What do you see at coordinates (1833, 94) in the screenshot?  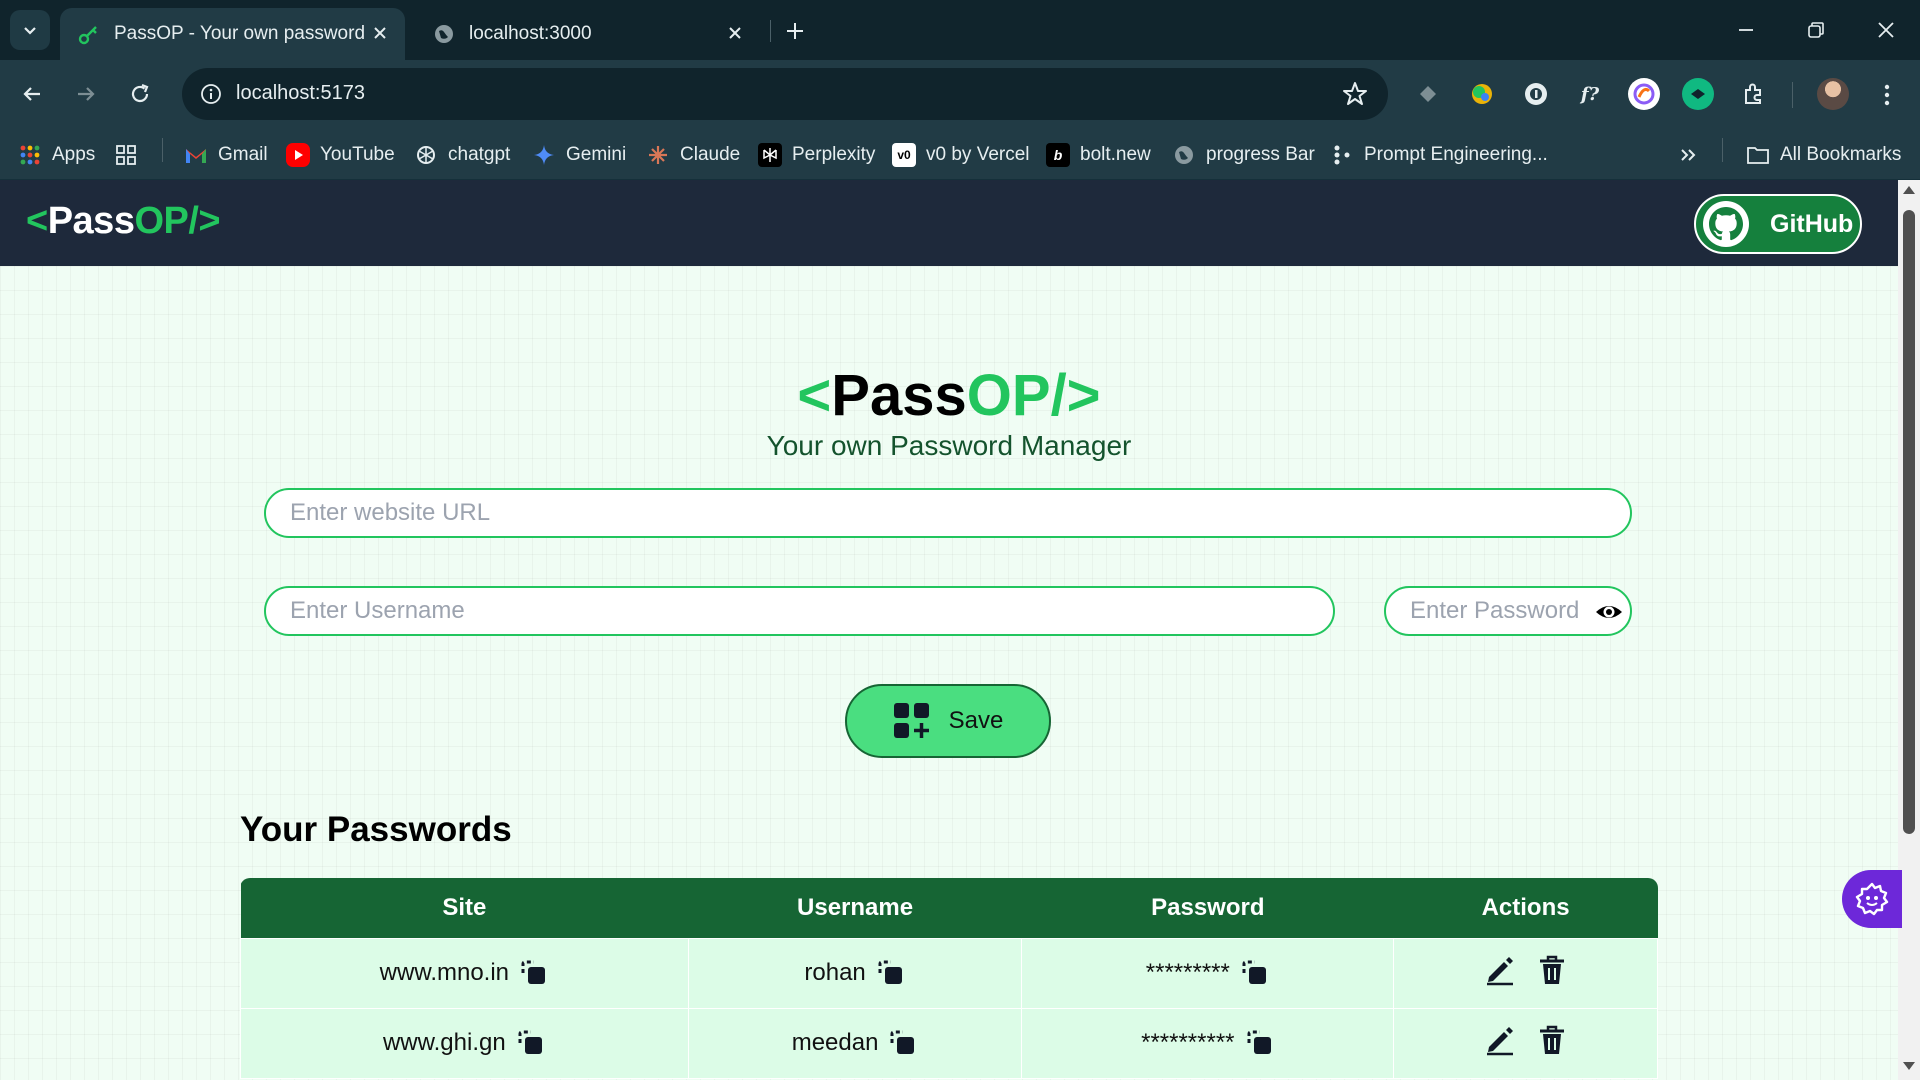 I see `profile-avatar` at bounding box center [1833, 94].